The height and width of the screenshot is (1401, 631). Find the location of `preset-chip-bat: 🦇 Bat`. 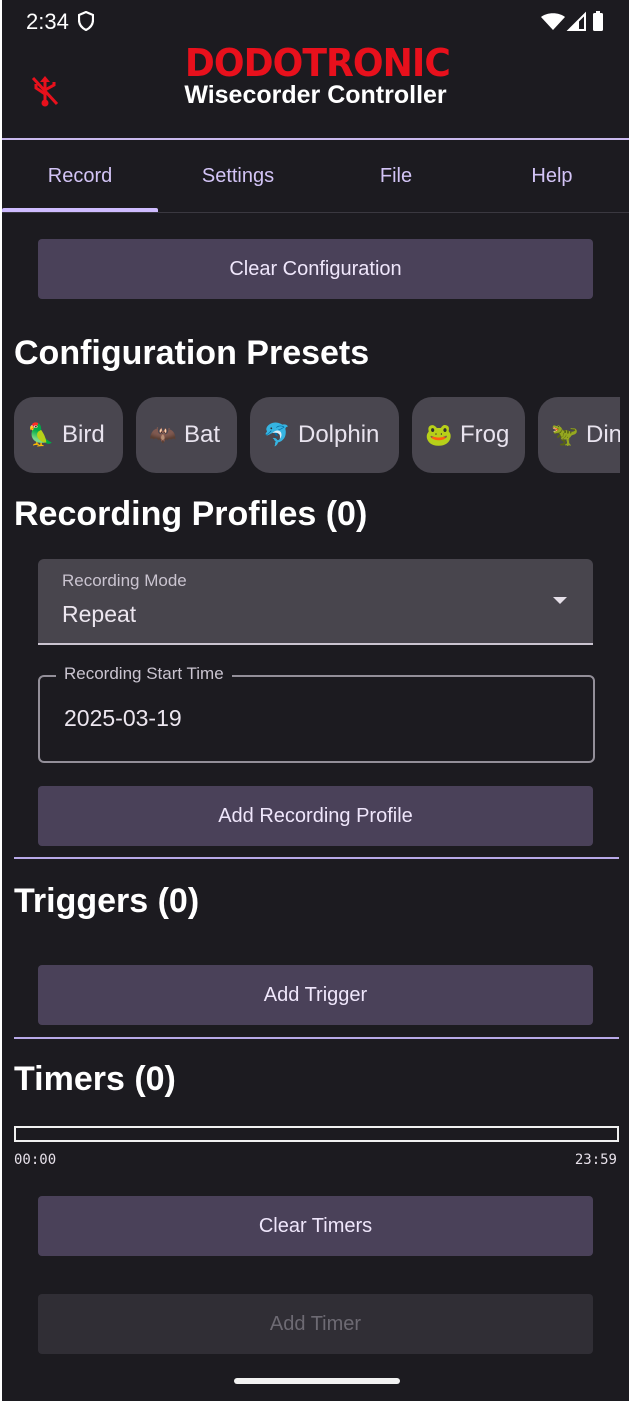

preset-chip-bat: 🦇 Bat is located at coordinates (186, 435).